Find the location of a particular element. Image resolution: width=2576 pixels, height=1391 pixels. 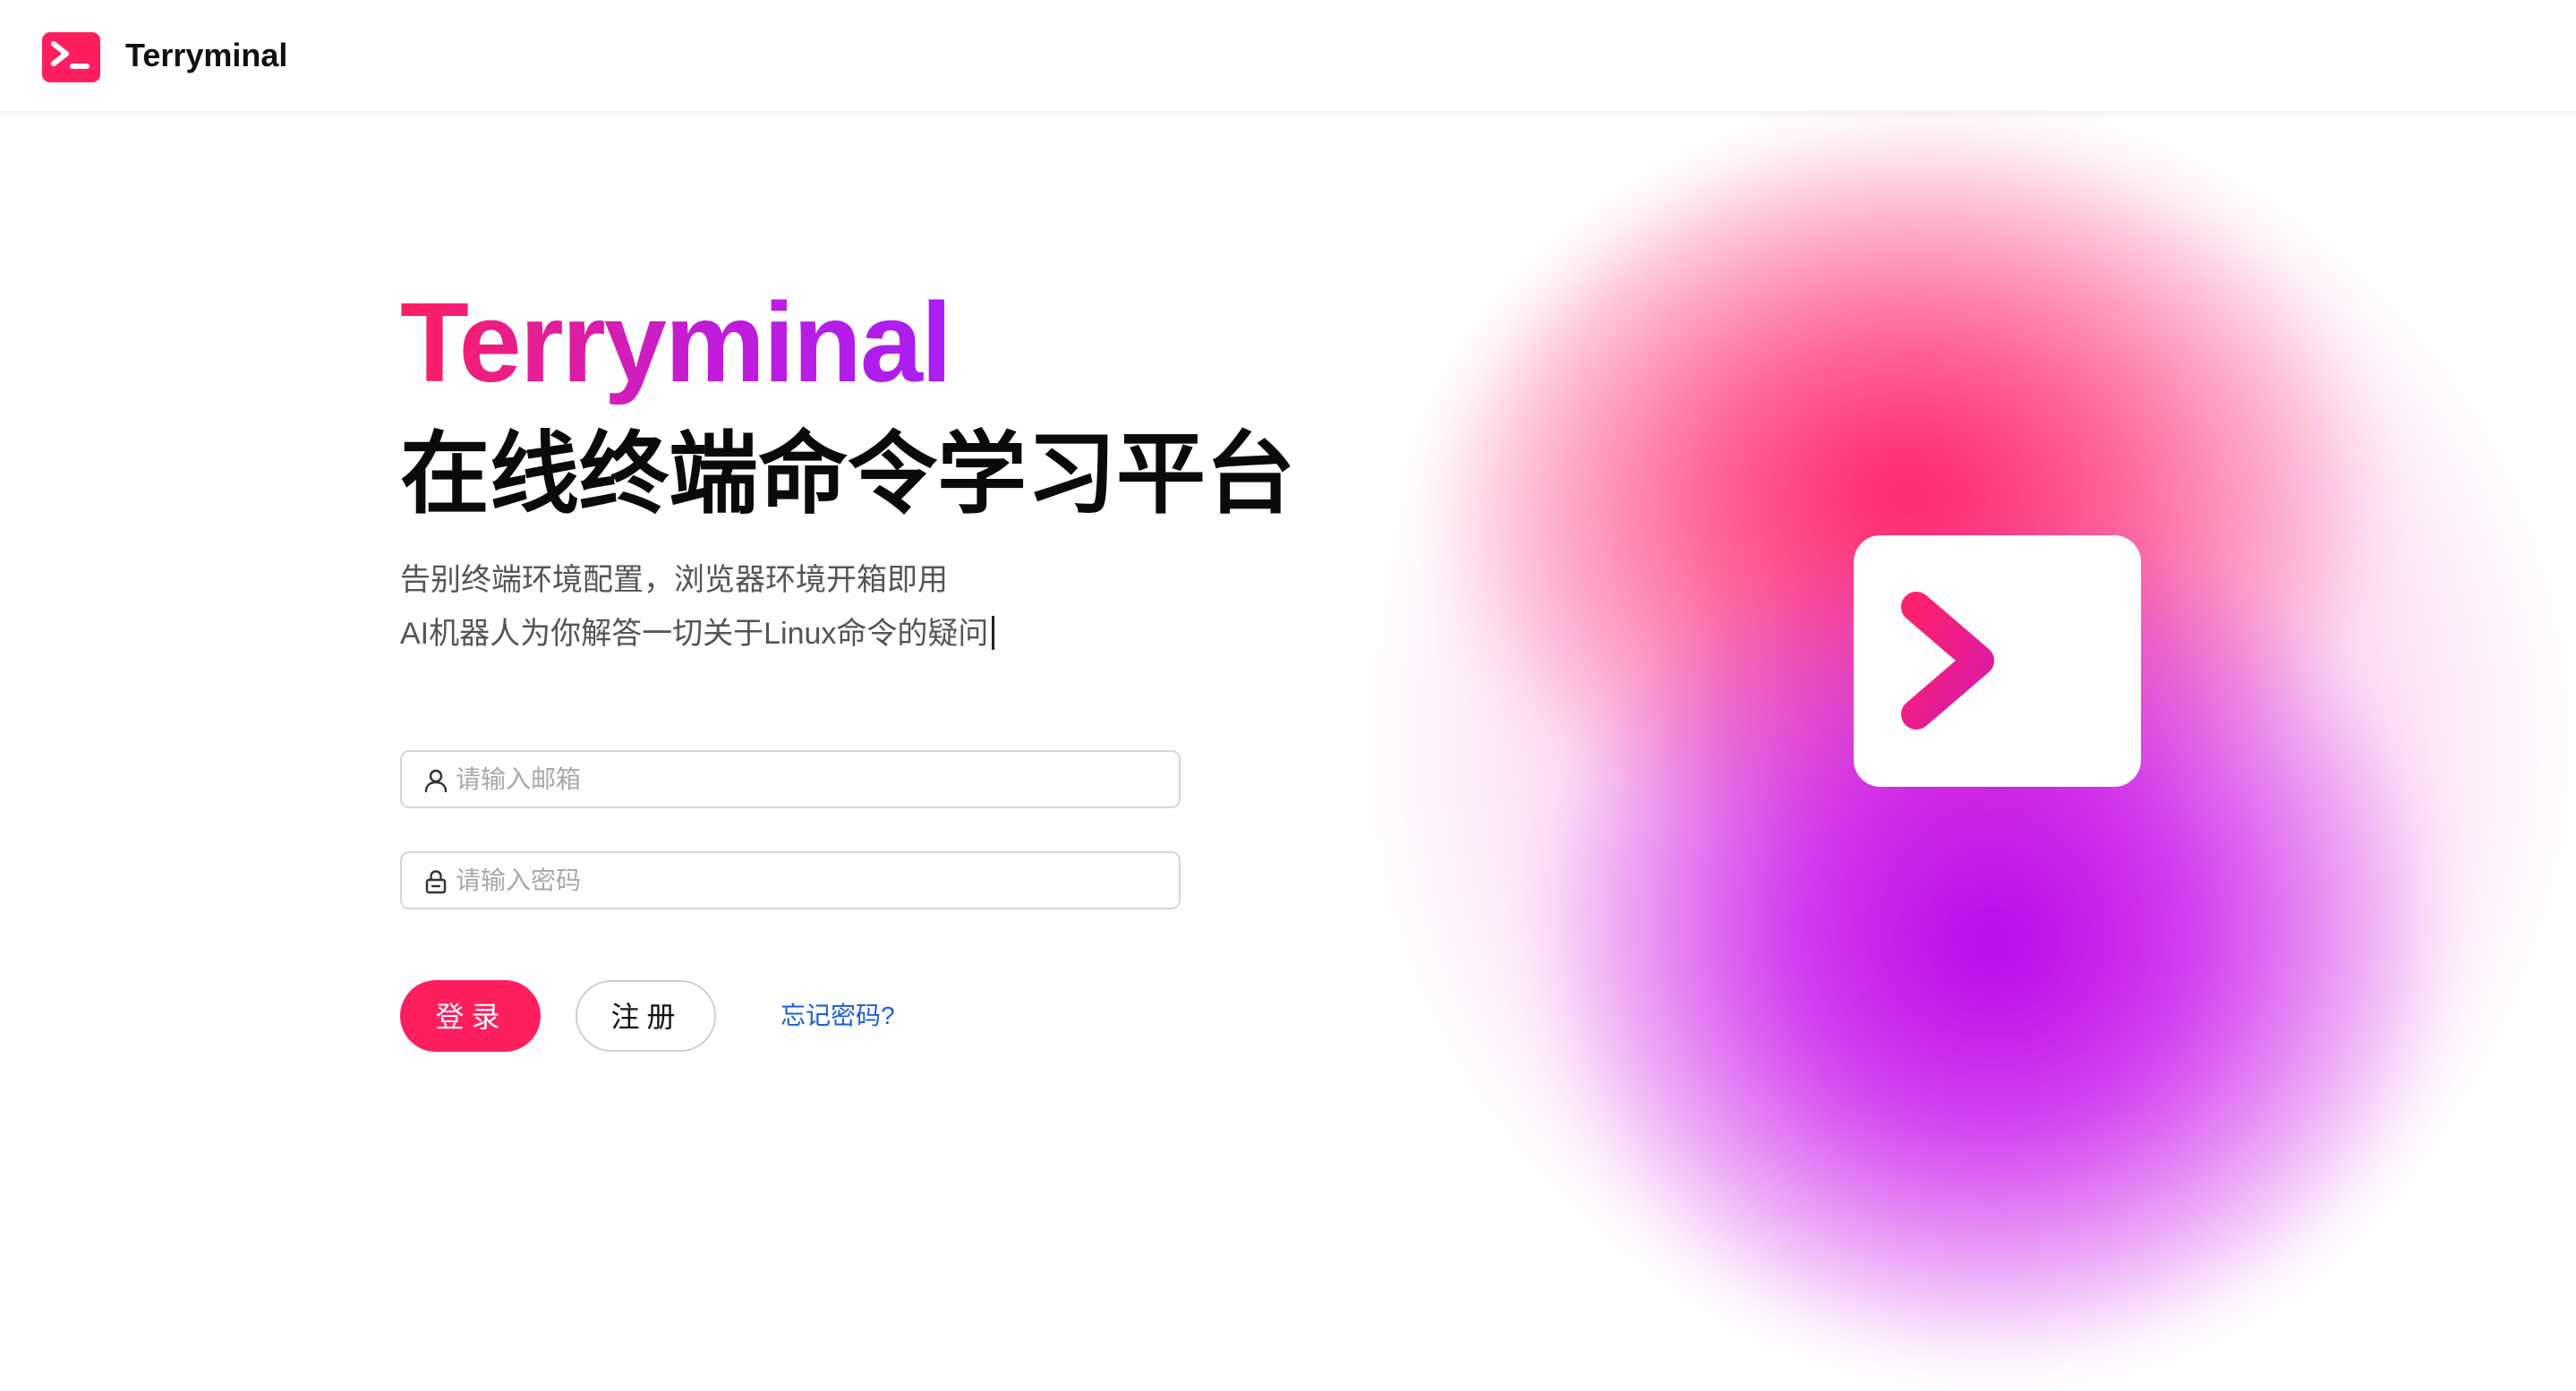

typing-caret is located at coordinates (993, 633).